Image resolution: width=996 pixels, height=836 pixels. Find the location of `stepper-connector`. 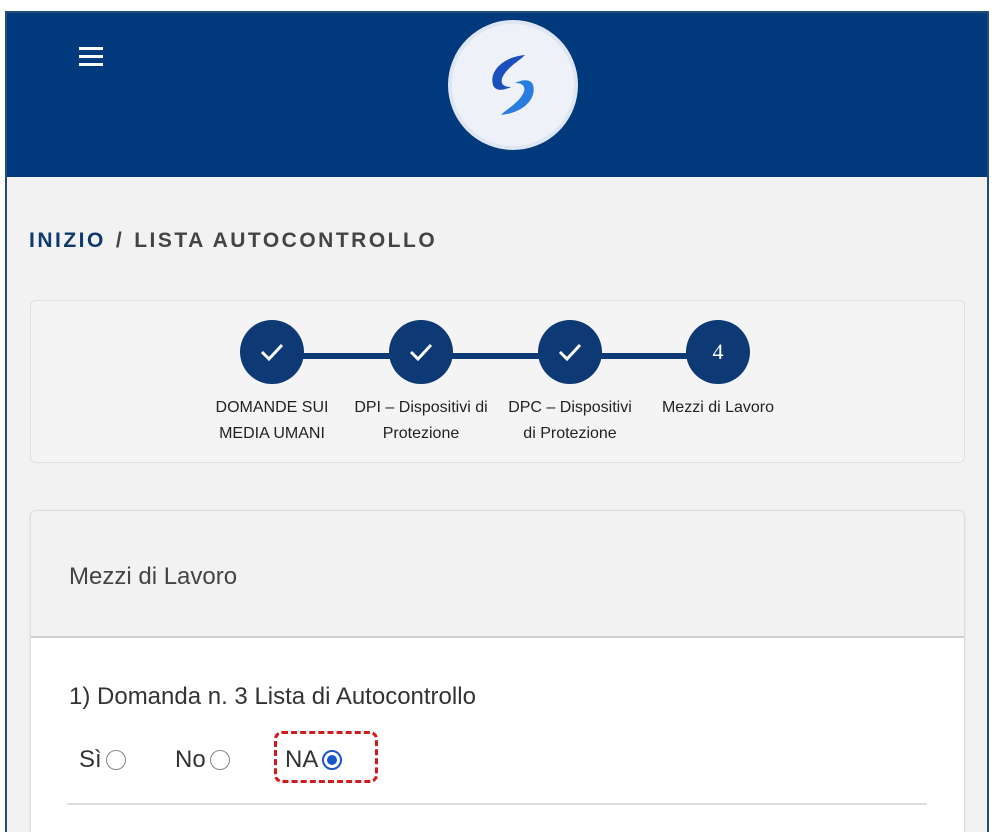

stepper-connector is located at coordinates (492, 356).